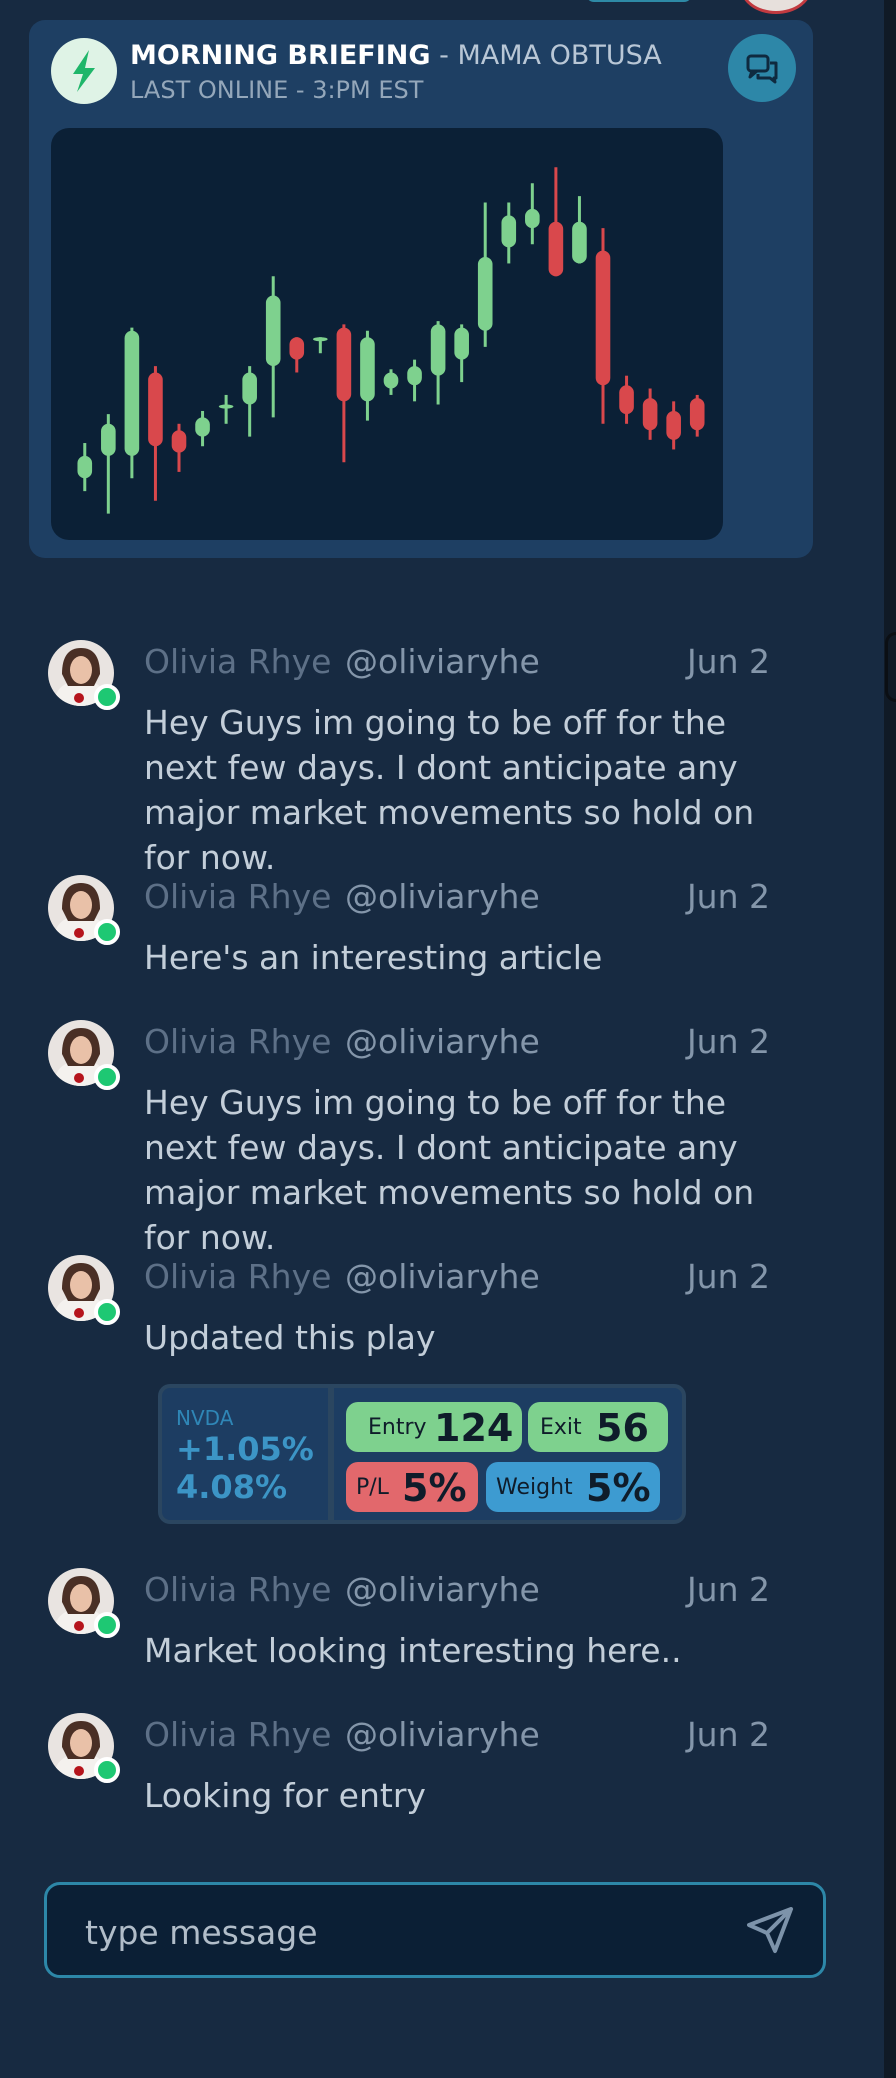 This screenshot has width=896, height=2078. Describe the element at coordinates (290, 1337) in the screenshot. I see `message-text: Updated this play` at that location.